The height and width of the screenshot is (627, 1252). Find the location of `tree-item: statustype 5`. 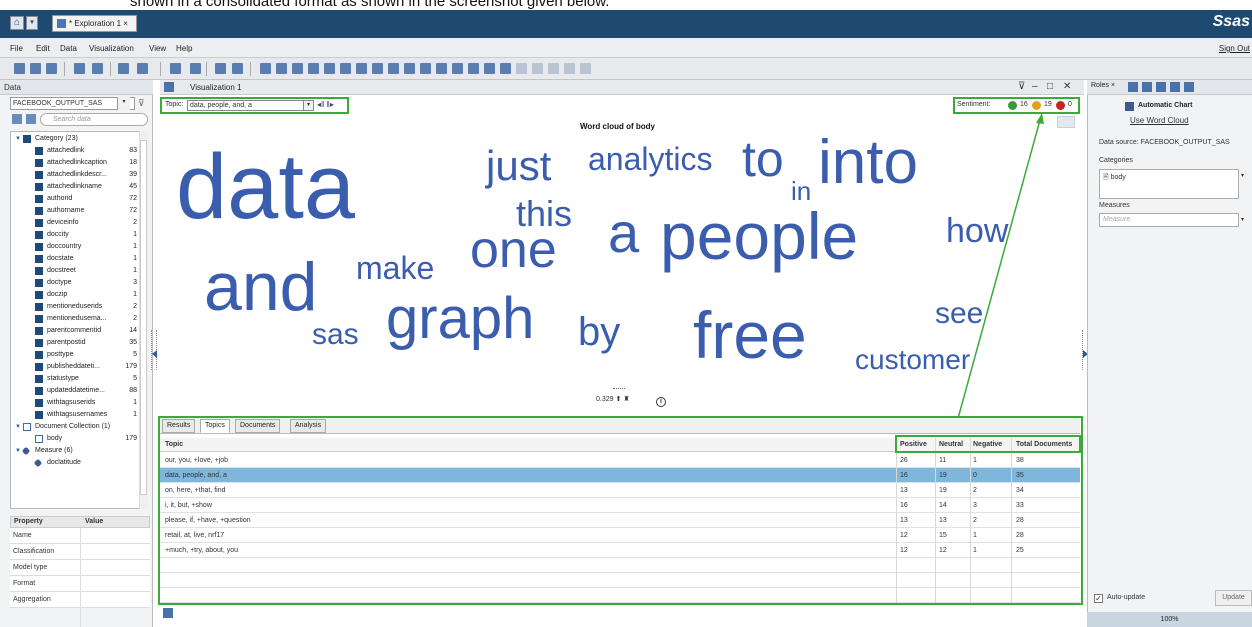

tree-item: statustype 5 is located at coordinates (80, 379).